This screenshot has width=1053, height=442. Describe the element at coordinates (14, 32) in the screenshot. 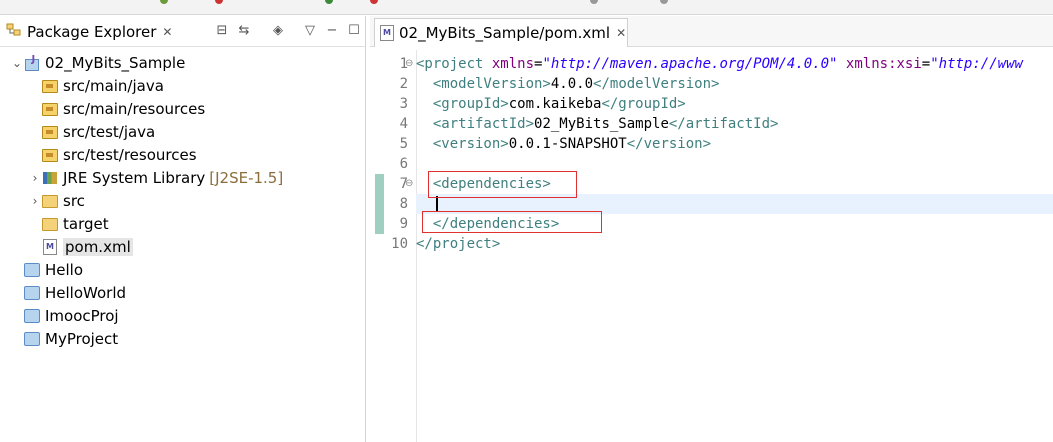

I see `package-explorer-icon` at that location.